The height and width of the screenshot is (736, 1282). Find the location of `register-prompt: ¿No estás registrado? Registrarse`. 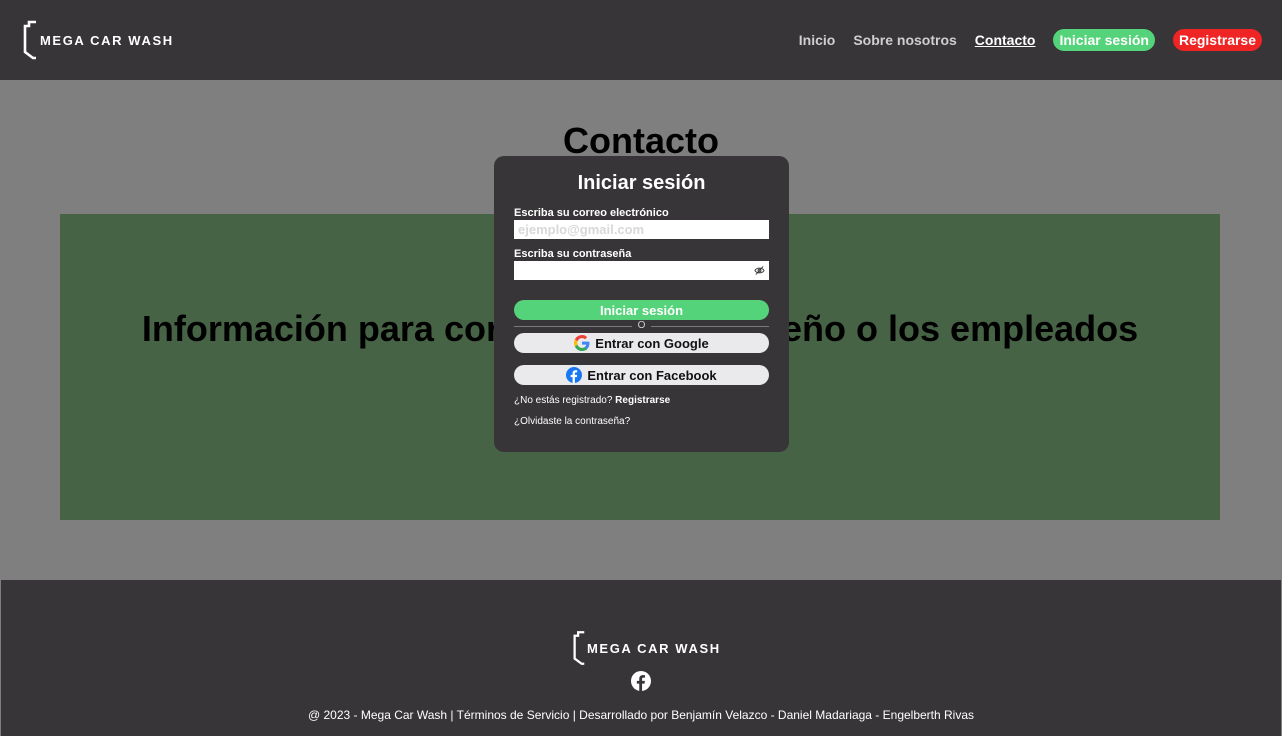

register-prompt: ¿No estás registrado? Registrarse is located at coordinates (641, 400).